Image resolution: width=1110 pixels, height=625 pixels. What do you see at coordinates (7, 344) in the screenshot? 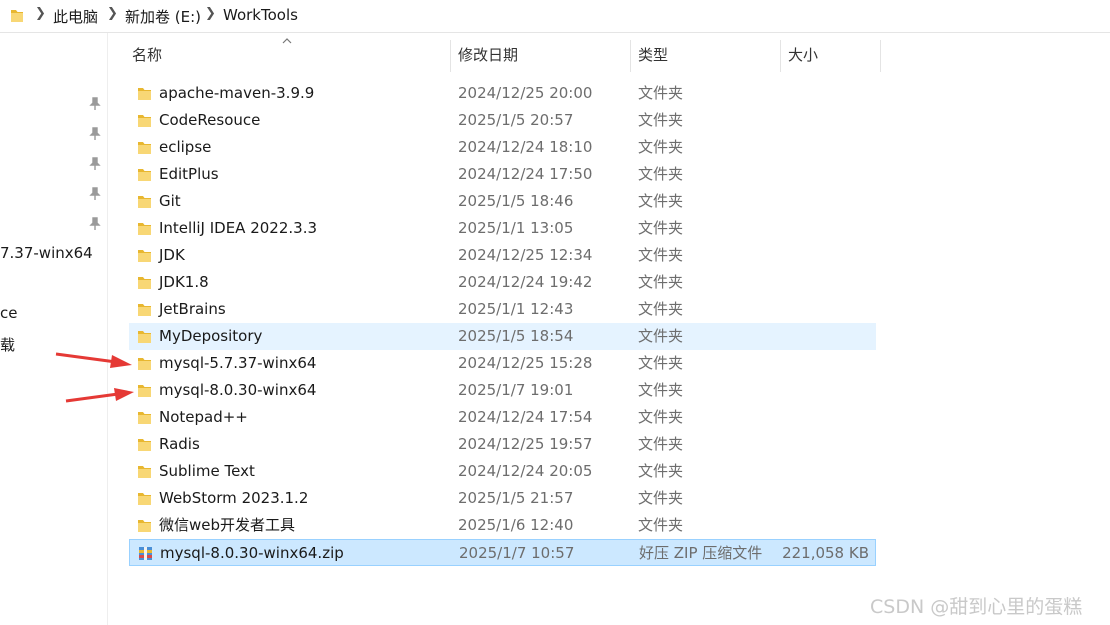
I see `nav-item-downloads: 载` at bounding box center [7, 344].